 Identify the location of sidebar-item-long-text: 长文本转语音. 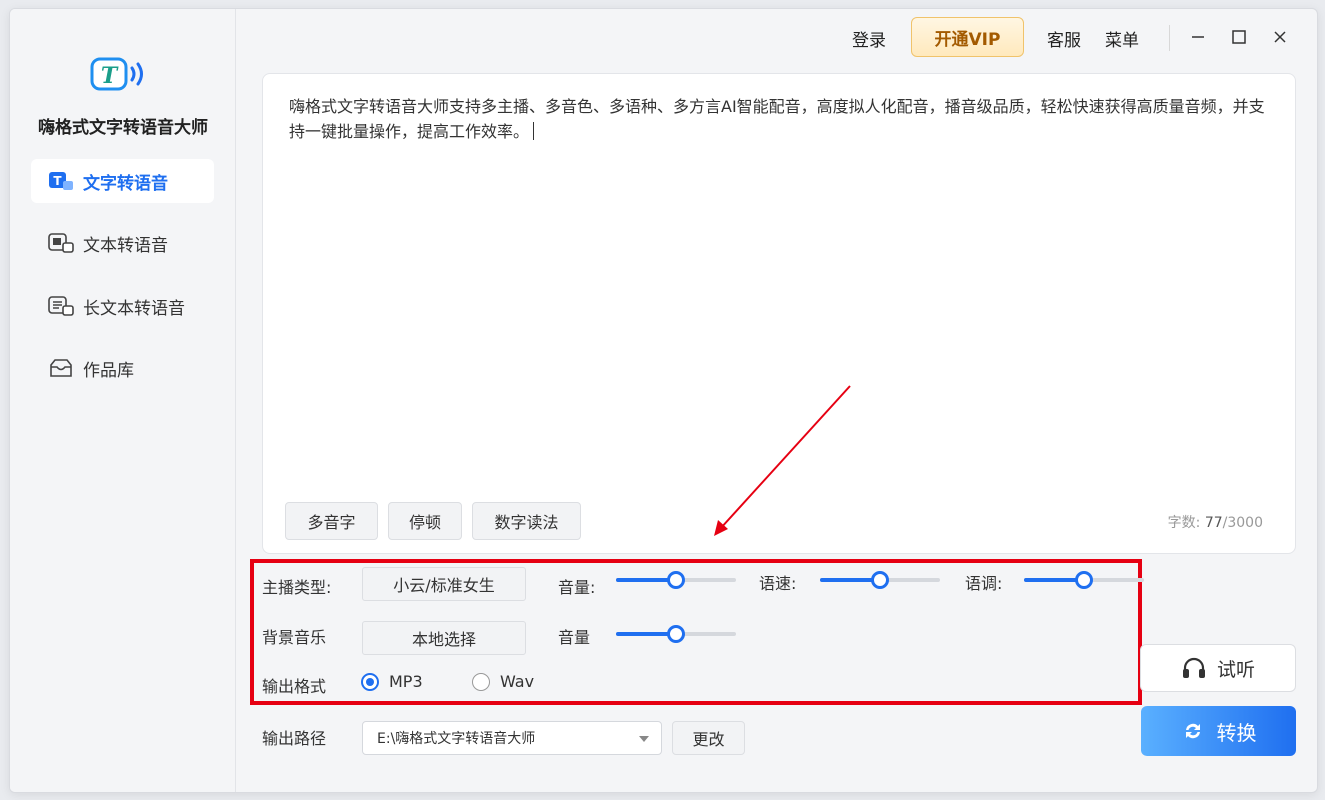
(122, 306).